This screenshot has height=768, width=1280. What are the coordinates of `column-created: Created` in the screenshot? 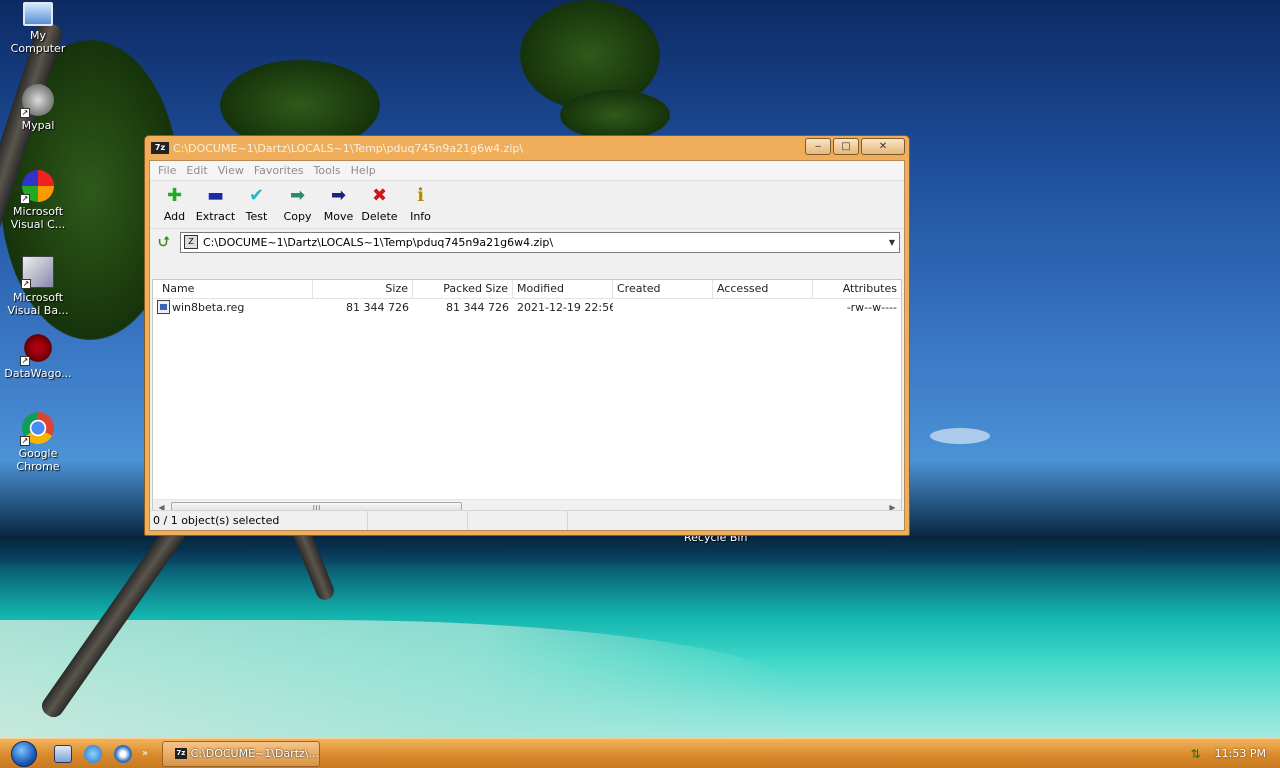 It's located at (663, 289).